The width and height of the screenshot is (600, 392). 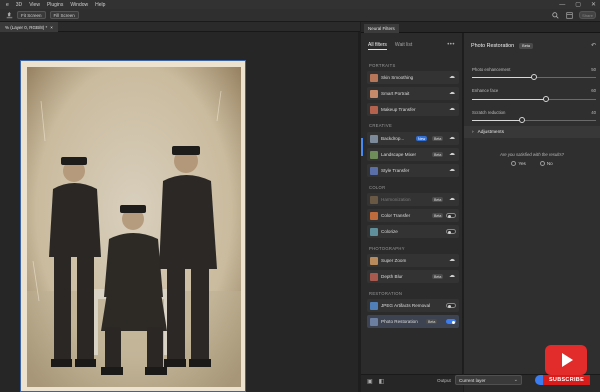 What do you see at coordinates (34, 5) in the screenshot?
I see `menu-item-view: View` at bounding box center [34, 5].